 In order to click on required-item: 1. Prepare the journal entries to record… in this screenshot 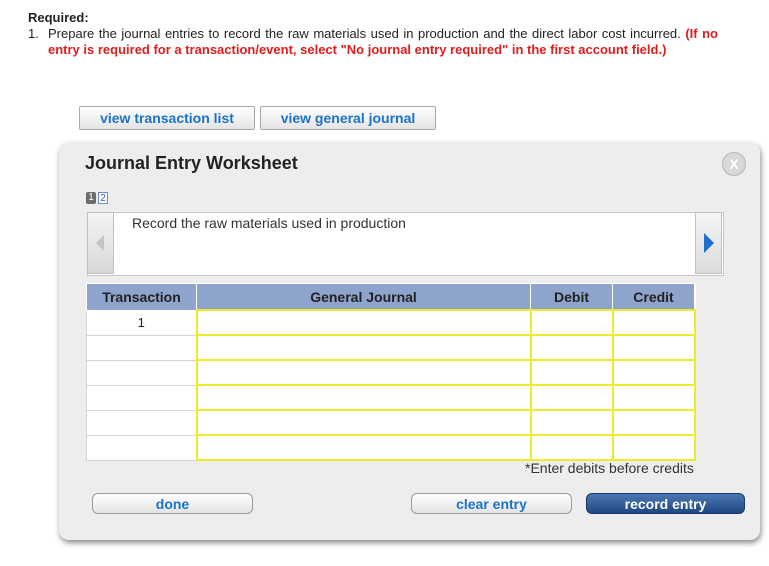, I will do `click(373, 42)`.